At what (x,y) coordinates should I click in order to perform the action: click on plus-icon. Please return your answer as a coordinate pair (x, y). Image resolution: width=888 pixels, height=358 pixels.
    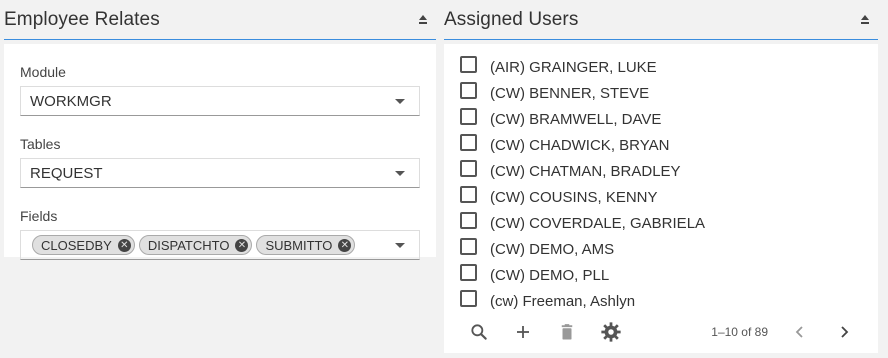
    Looking at the image, I should click on (523, 332).